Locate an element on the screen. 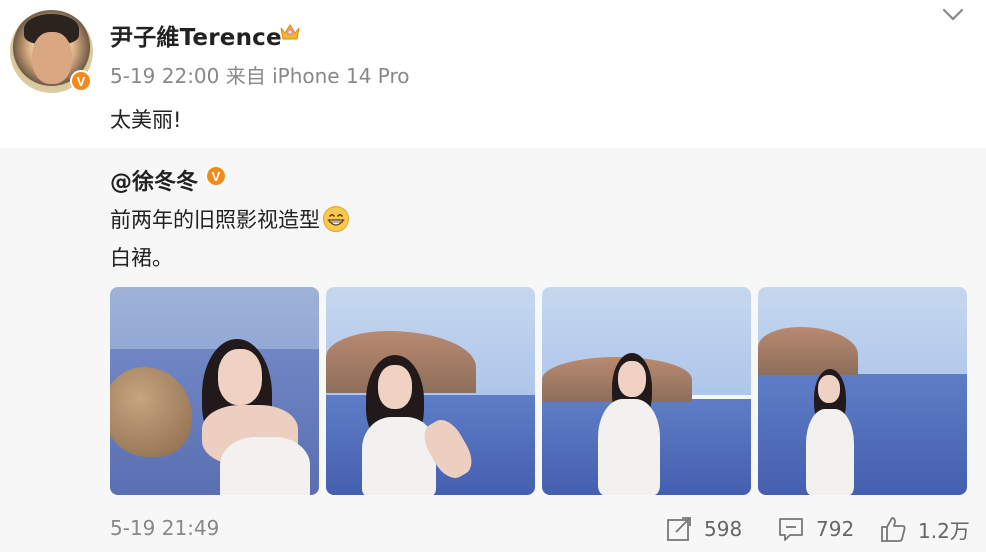  grin-emoji-icon is located at coordinates (336, 219).